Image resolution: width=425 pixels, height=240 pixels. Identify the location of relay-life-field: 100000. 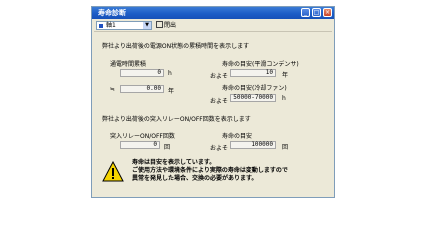
(253, 145).